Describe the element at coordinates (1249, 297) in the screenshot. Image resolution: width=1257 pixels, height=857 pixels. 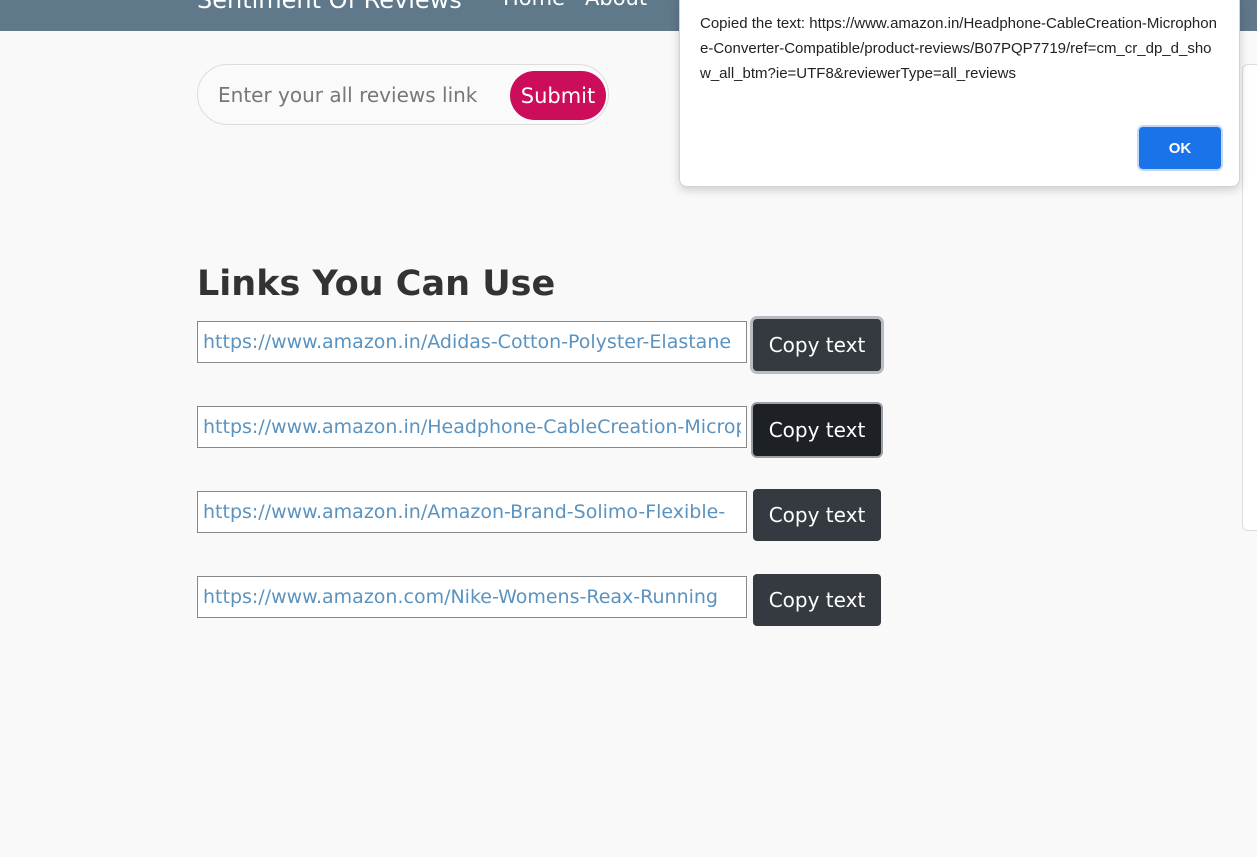
I see `side-panel-edge` at that location.